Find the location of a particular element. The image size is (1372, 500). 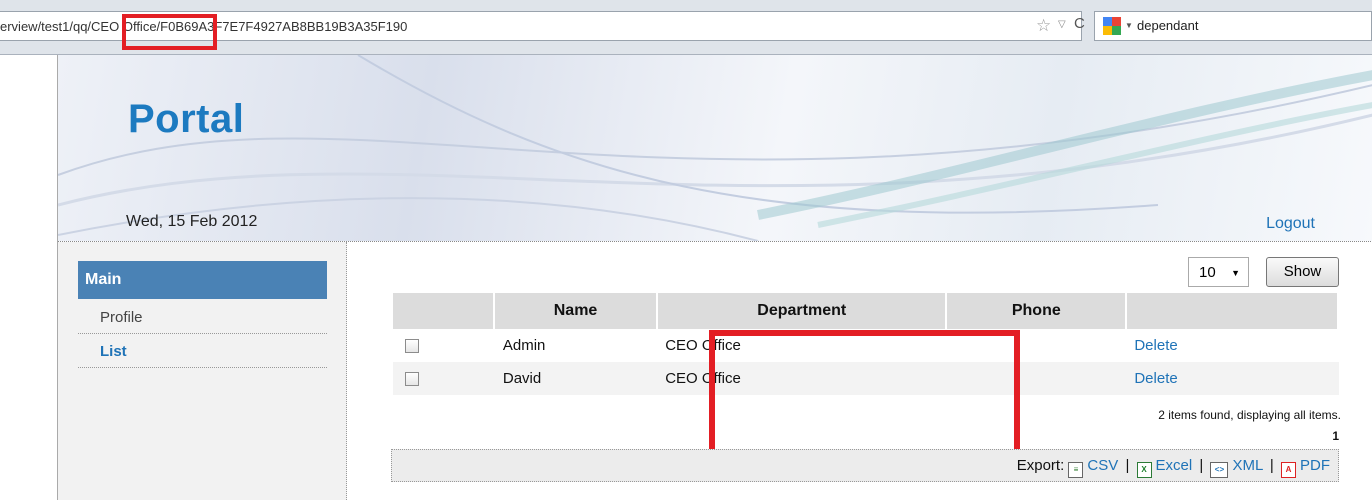

url-highlight-box is located at coordinates (169, 32).